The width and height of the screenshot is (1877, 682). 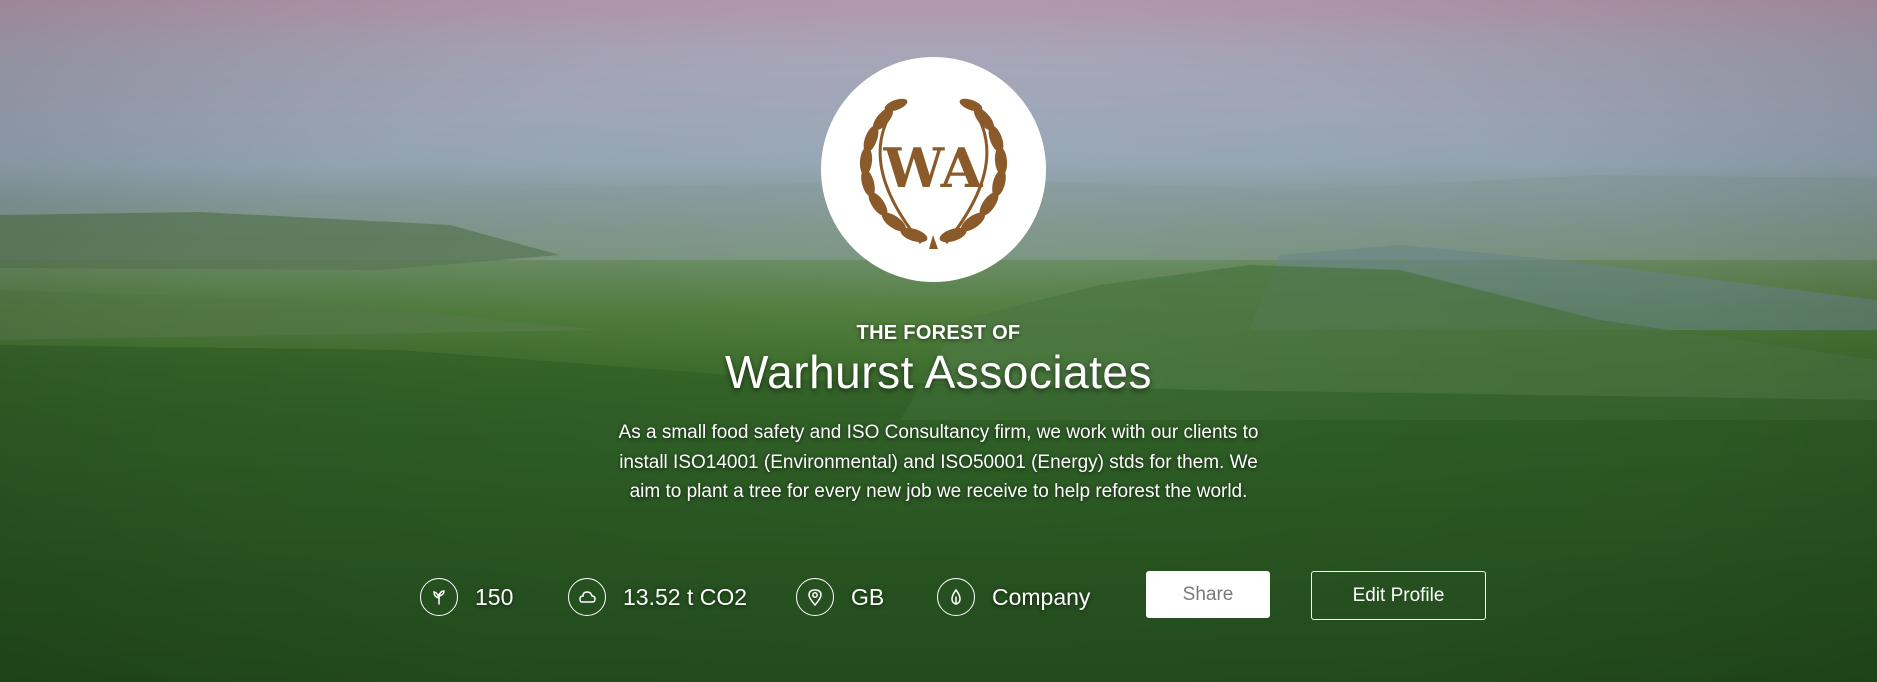 What do you see at coordinates (938, 333) in the screenshot?
I see `forest-eyebrow: THE FOREST OF` at bounding box center [938, 333].